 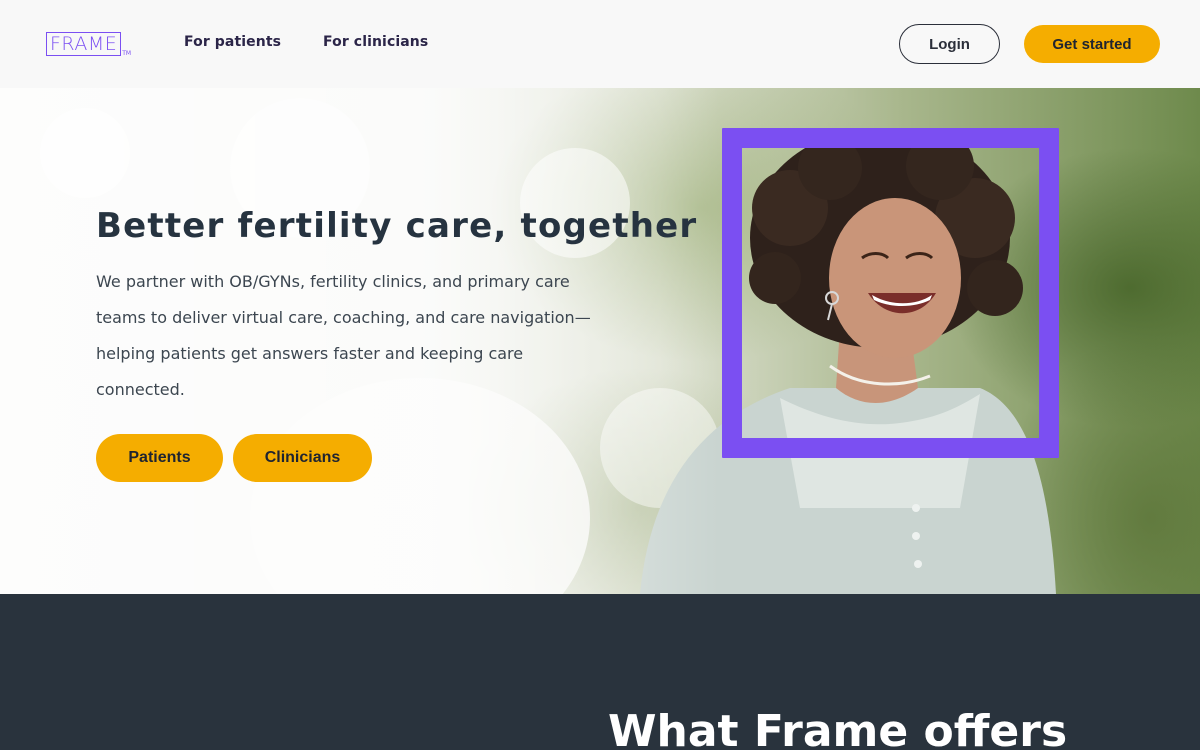 I want to click on logo-trademark: TM, so click(x=127, y=53).